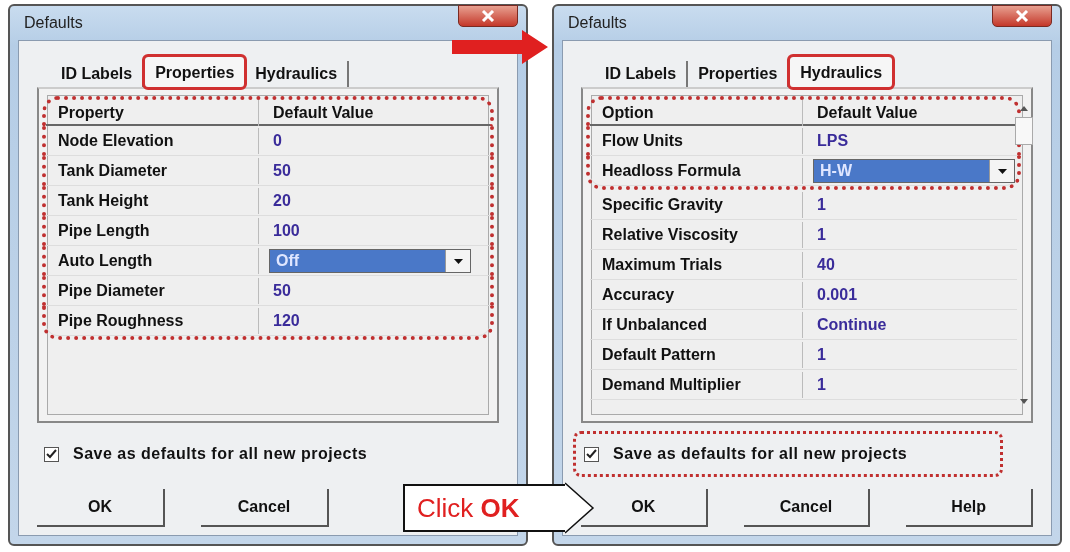 This screenshot has height=552, width=1070. What do you see at coordinates (195, 72) in the screenshot?
I see `tab: Properties` at bounding box center [195, 72].